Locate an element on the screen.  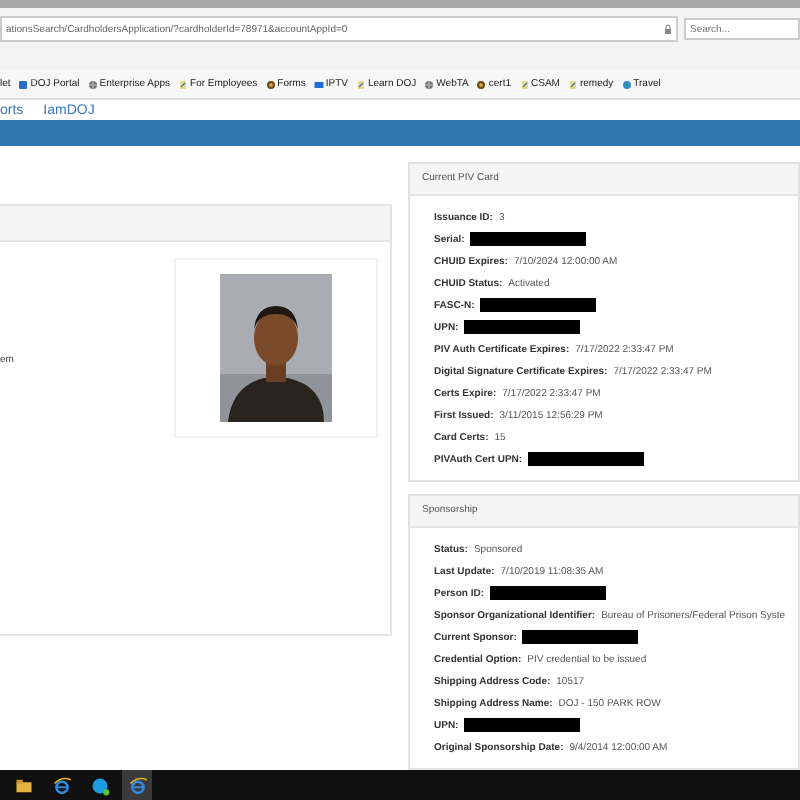
chat-icon is located at coordinates (99, 785).